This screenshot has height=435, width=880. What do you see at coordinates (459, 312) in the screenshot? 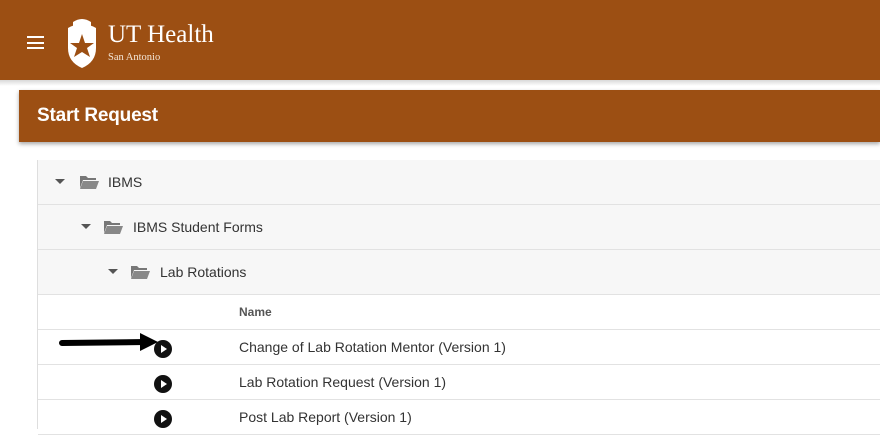
I see `column-header-row: Name` at bounding box center [459, 312].